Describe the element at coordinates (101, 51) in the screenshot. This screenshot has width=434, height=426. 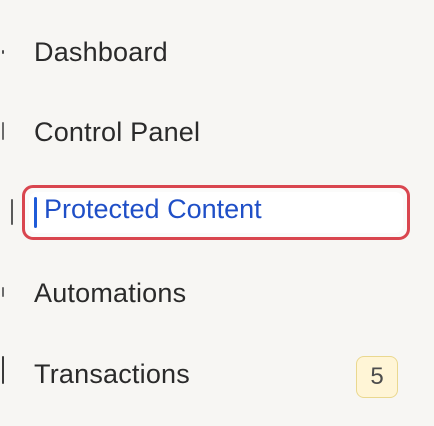
I see `sidebar-item-label: Dashboard` at that location.